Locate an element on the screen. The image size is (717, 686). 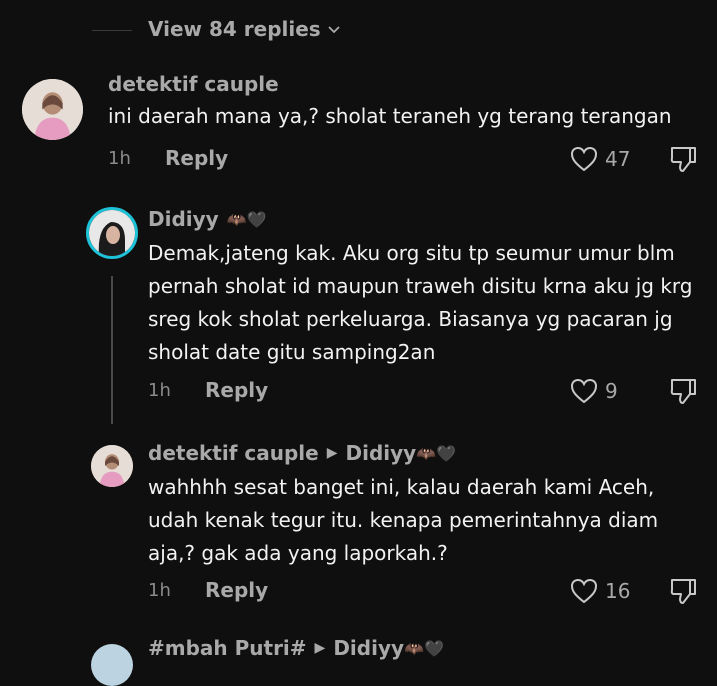
chevron-down-icon is located at coordinates (334, 30).